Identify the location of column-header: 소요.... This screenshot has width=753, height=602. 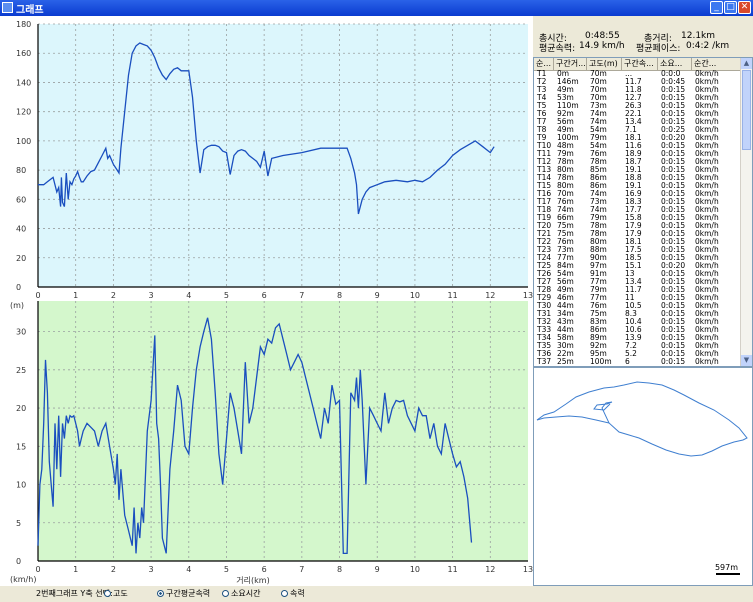
(675, 64).